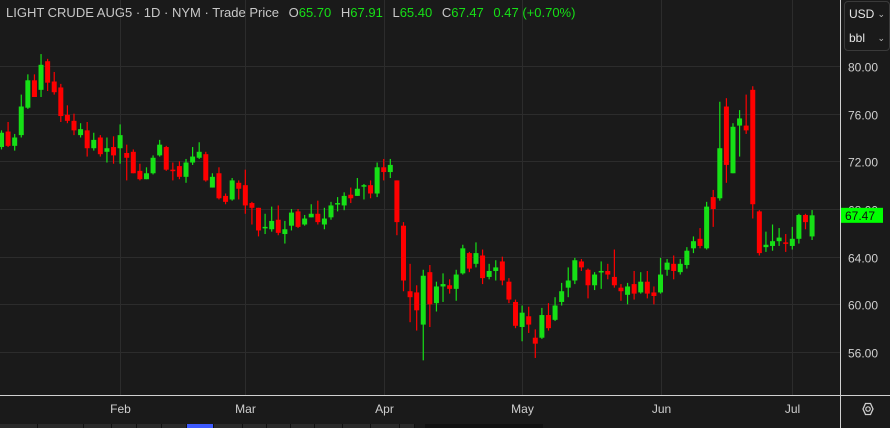 The height and width of the screenshot is (428, 890). What do you see at coordinates (152, 12) in the screenshot?
I see `interval: 1D` at bounding box center [152, 12].